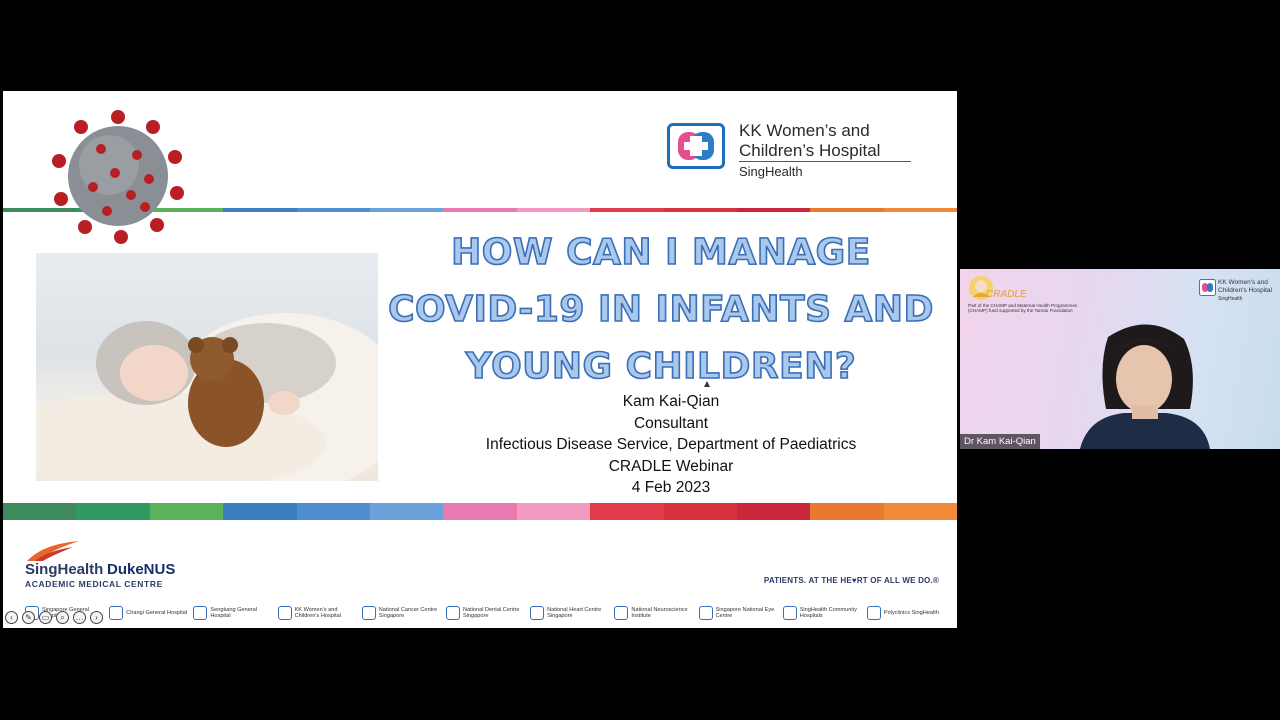 The image size is (1280, 720). What do you see at coordinates (53, 551) in the screenshot?
I see `singhealth-swoosh-icon` at bounding box center [53, 551].